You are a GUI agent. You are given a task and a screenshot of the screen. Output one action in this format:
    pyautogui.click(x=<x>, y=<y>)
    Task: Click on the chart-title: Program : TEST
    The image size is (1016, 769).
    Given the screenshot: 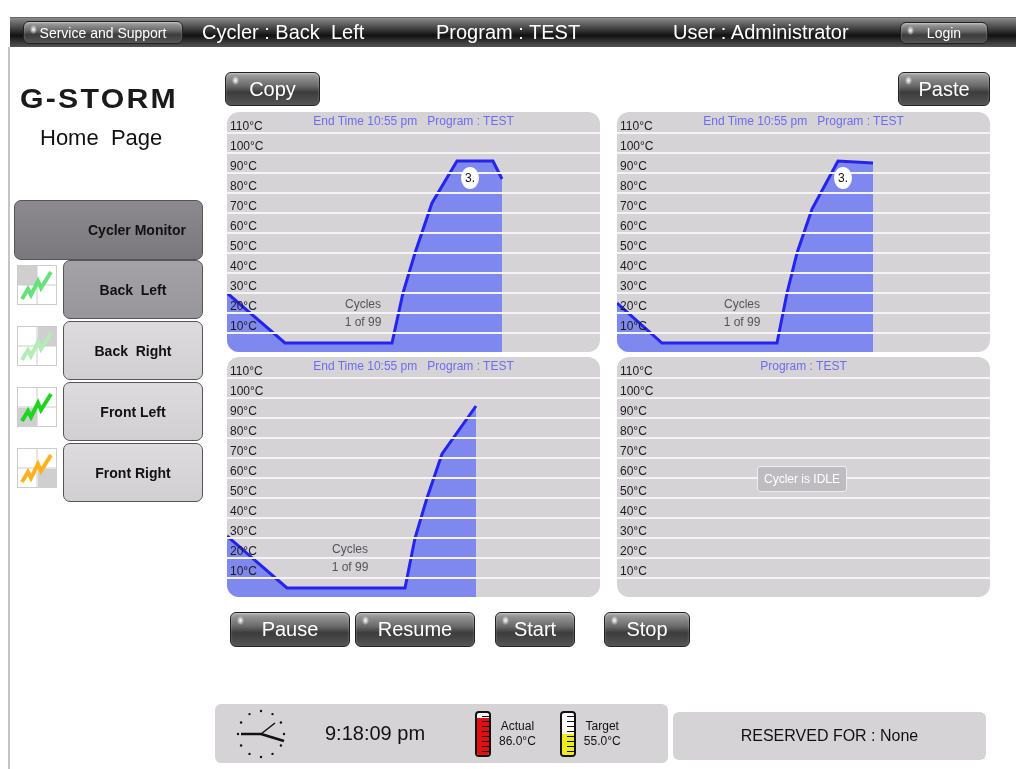 What is the action you would take?
    pyautogui.click(x=803, y=366)
    